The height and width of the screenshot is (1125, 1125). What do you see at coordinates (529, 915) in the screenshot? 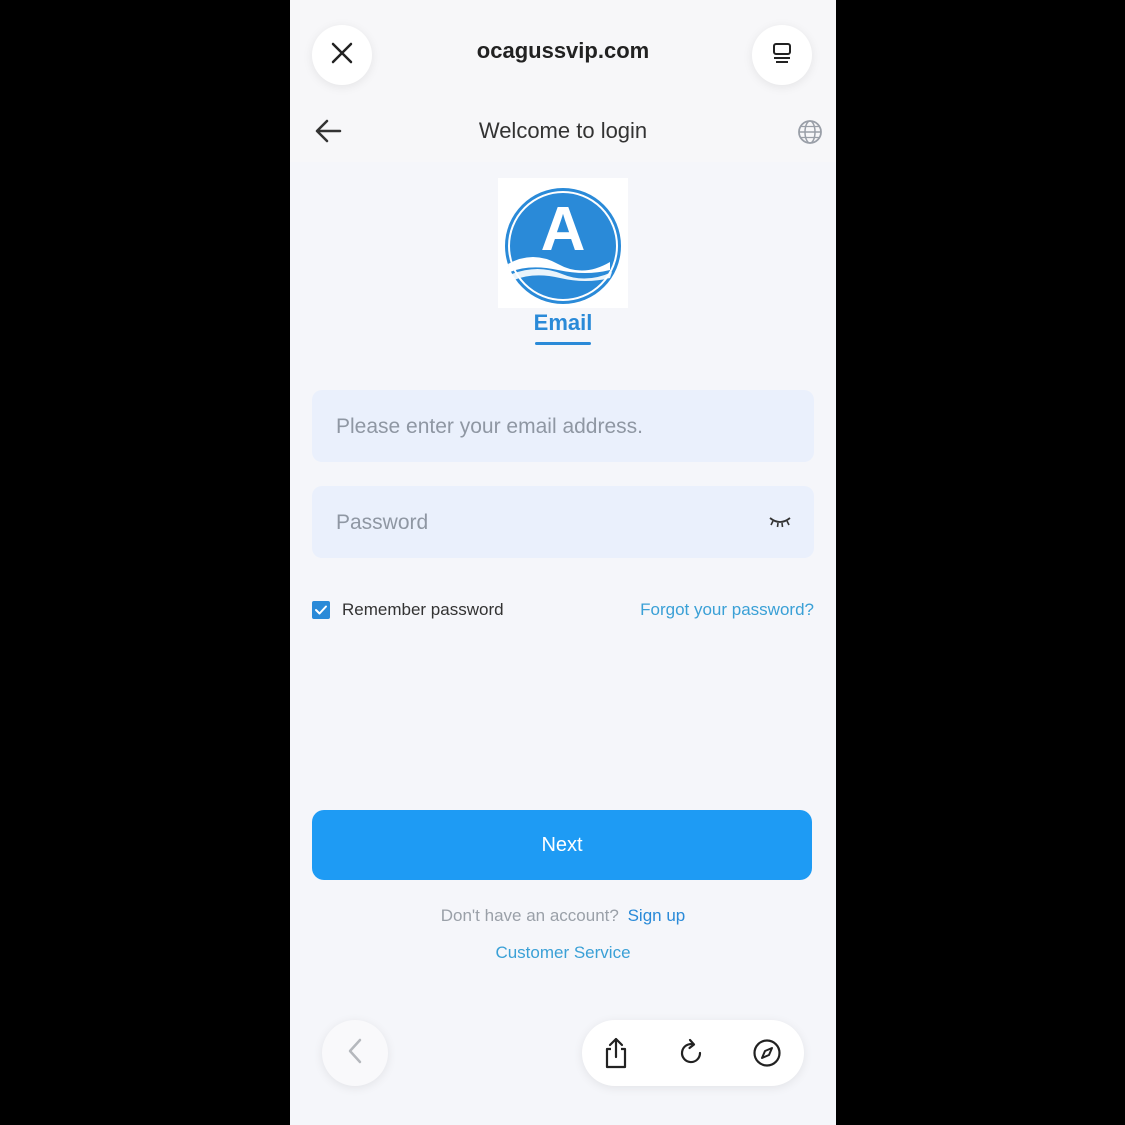
I see `no-account-text: Don't have an account?` at bounding box center [529, 915].